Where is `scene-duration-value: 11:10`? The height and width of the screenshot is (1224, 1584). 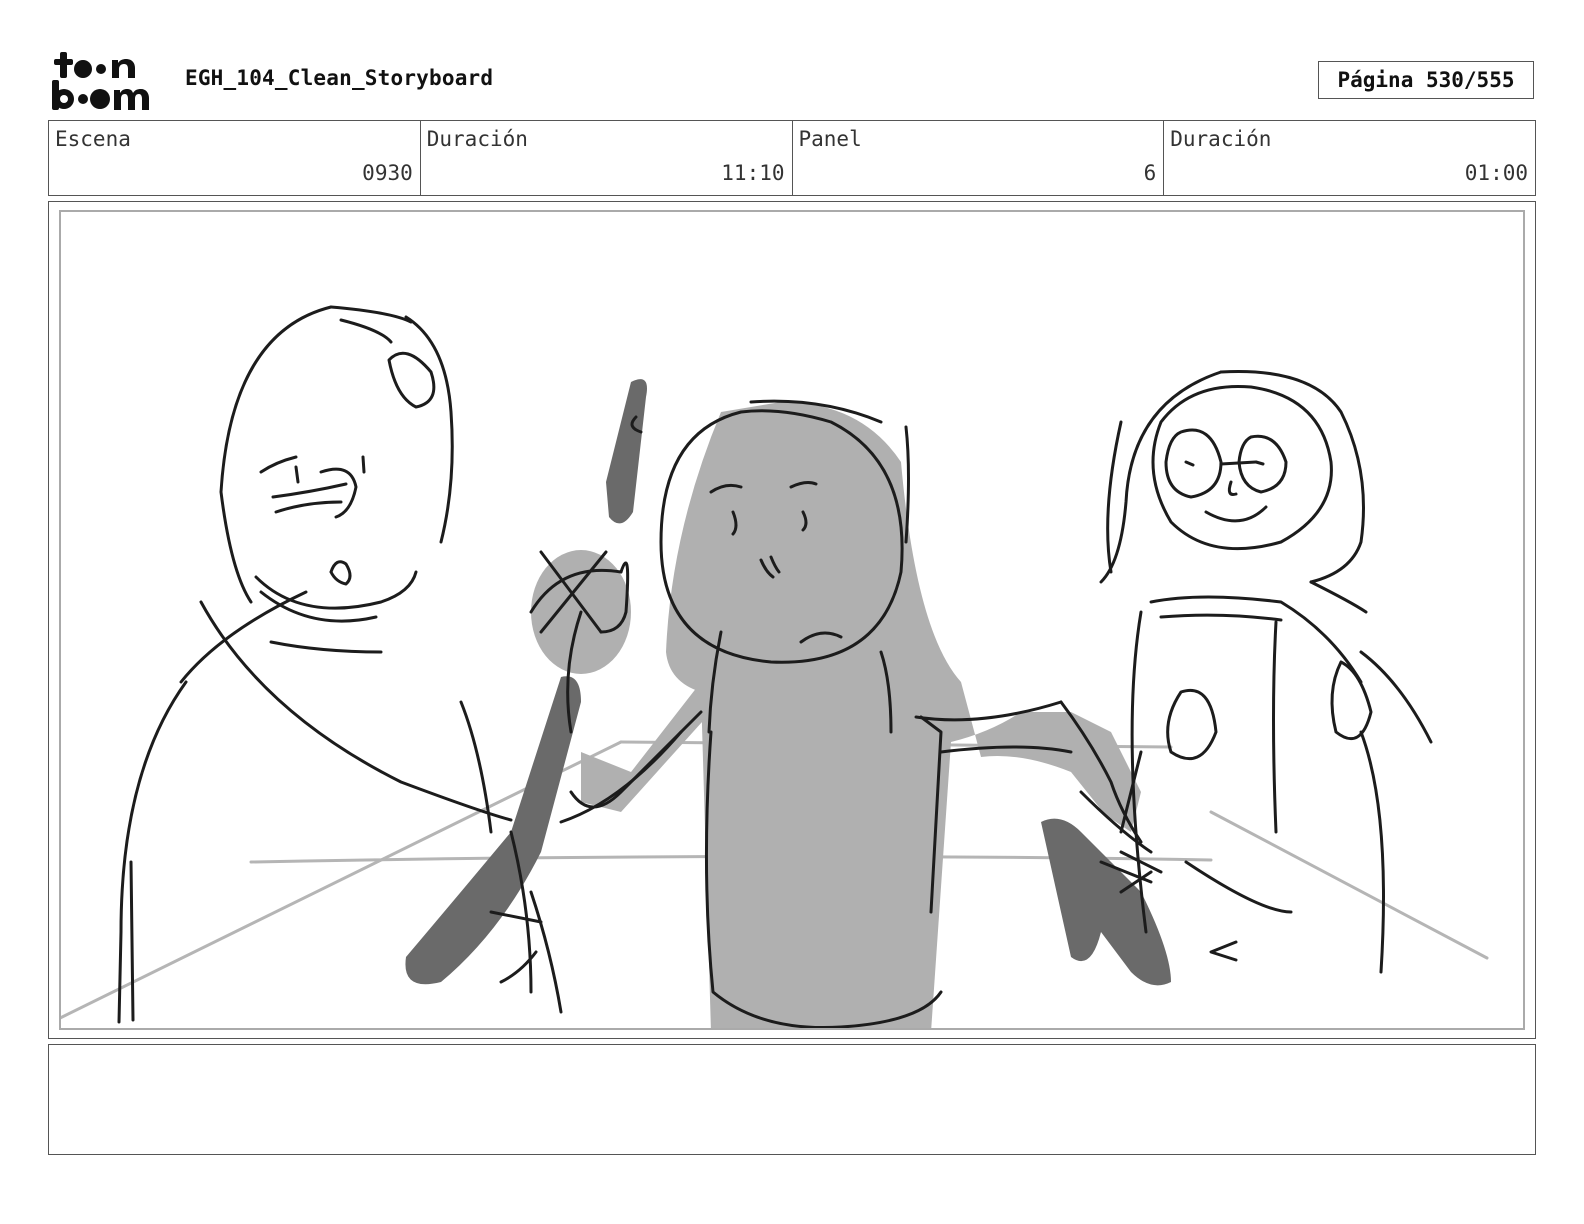
scene-duration-value: 11:10 is located at coordinates (753, 173).